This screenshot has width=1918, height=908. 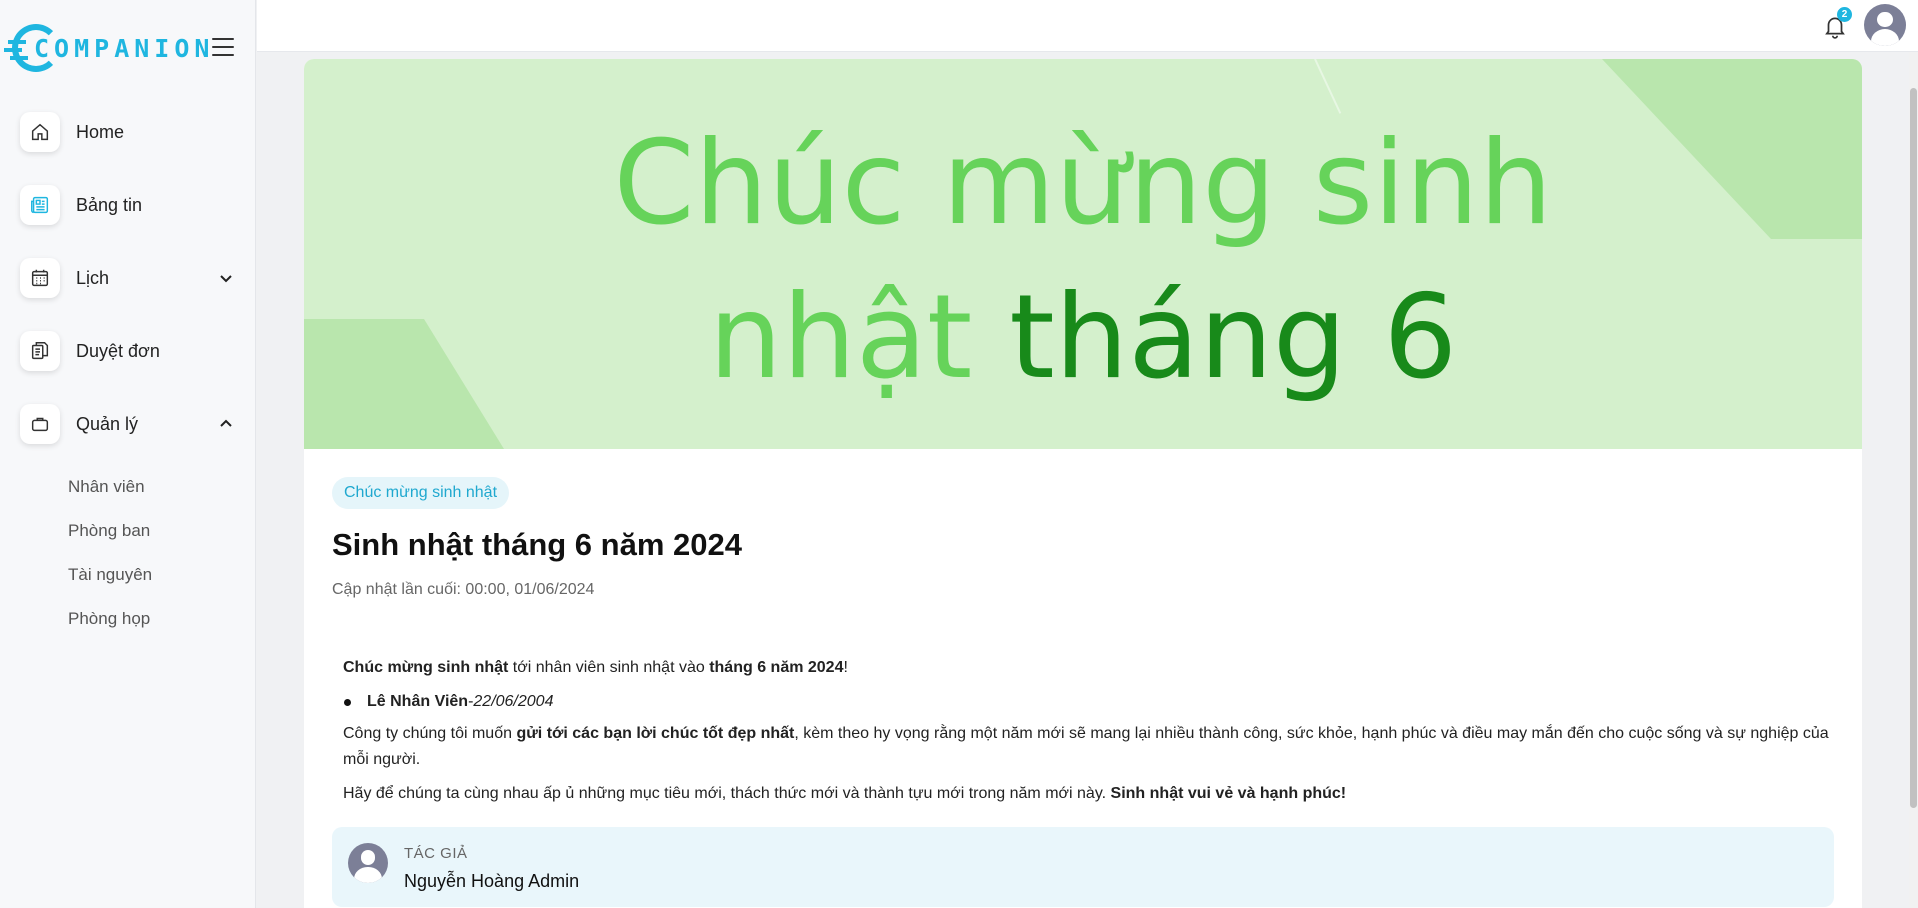 I want to click on briefcase-icon, so click(x=40, y=424).